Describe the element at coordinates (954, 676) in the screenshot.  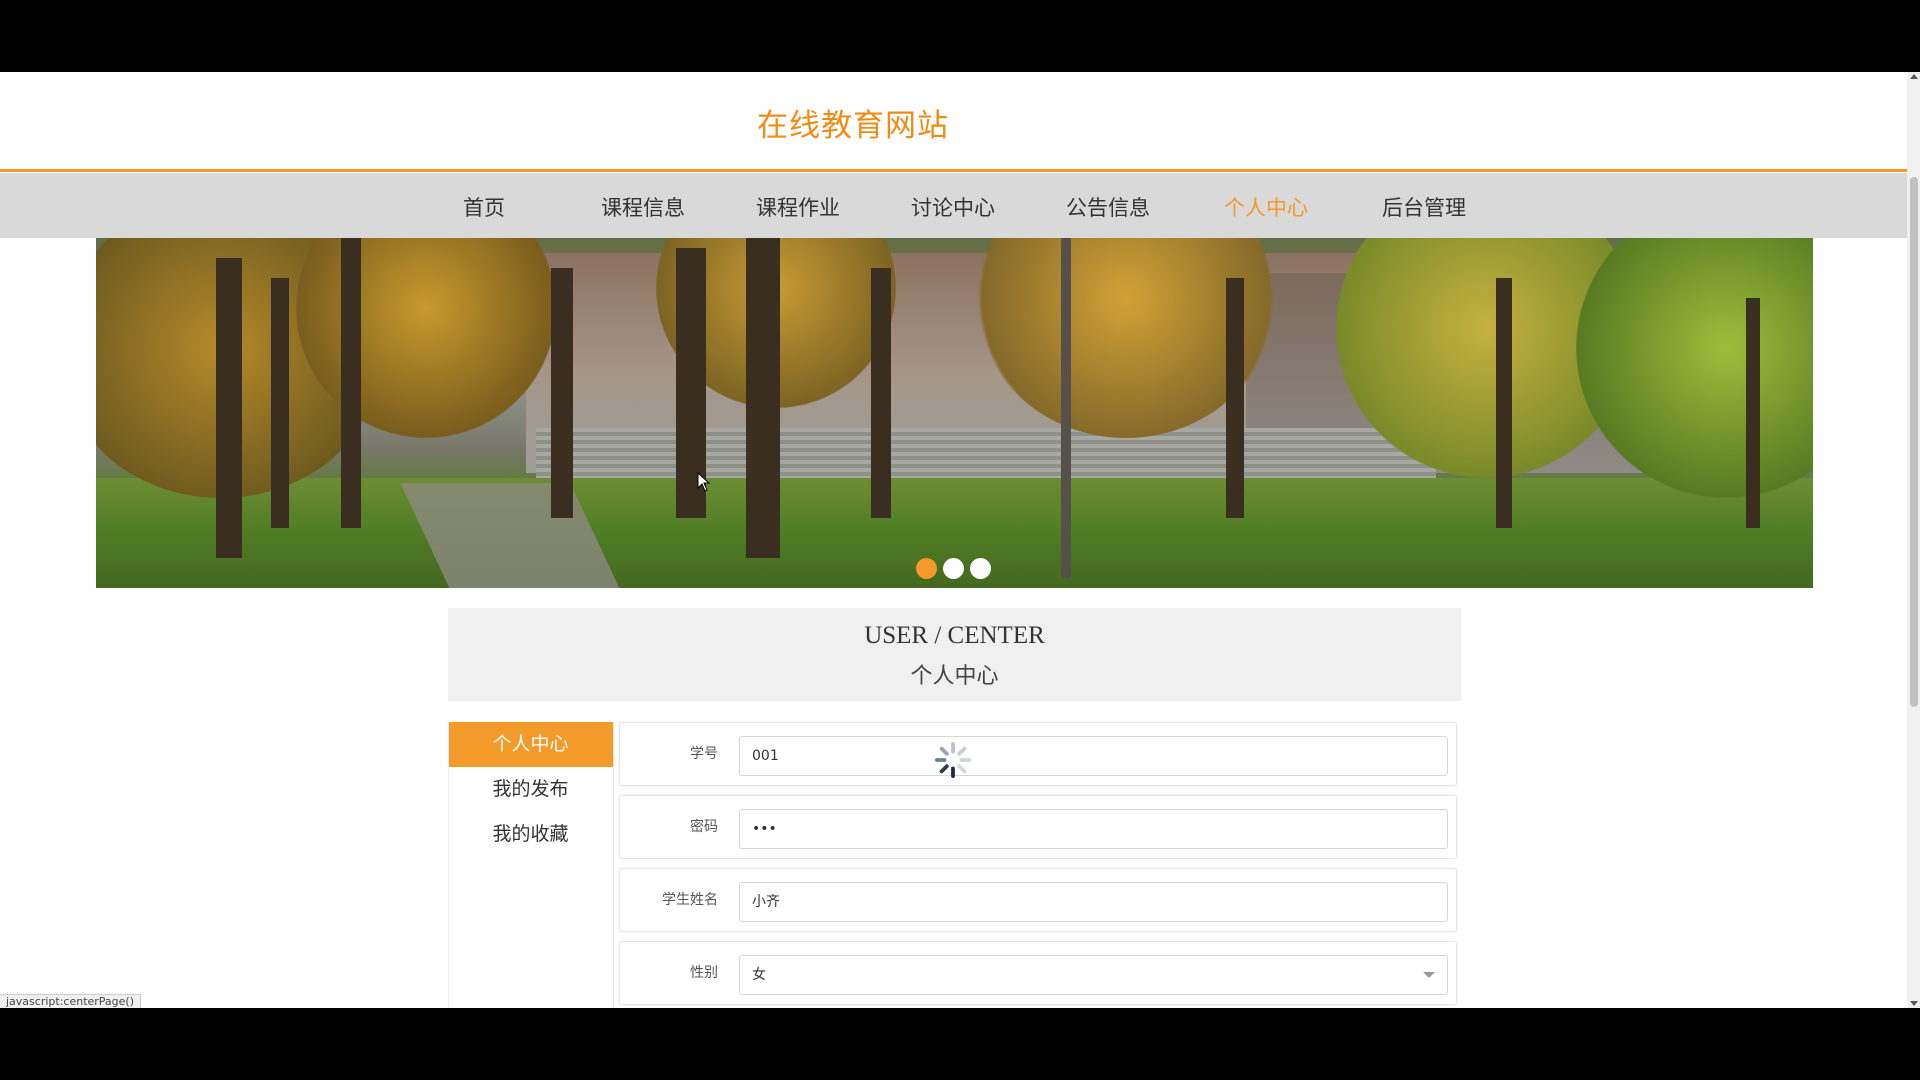
I see `user-center-title-cn: 个人中心` at that location.